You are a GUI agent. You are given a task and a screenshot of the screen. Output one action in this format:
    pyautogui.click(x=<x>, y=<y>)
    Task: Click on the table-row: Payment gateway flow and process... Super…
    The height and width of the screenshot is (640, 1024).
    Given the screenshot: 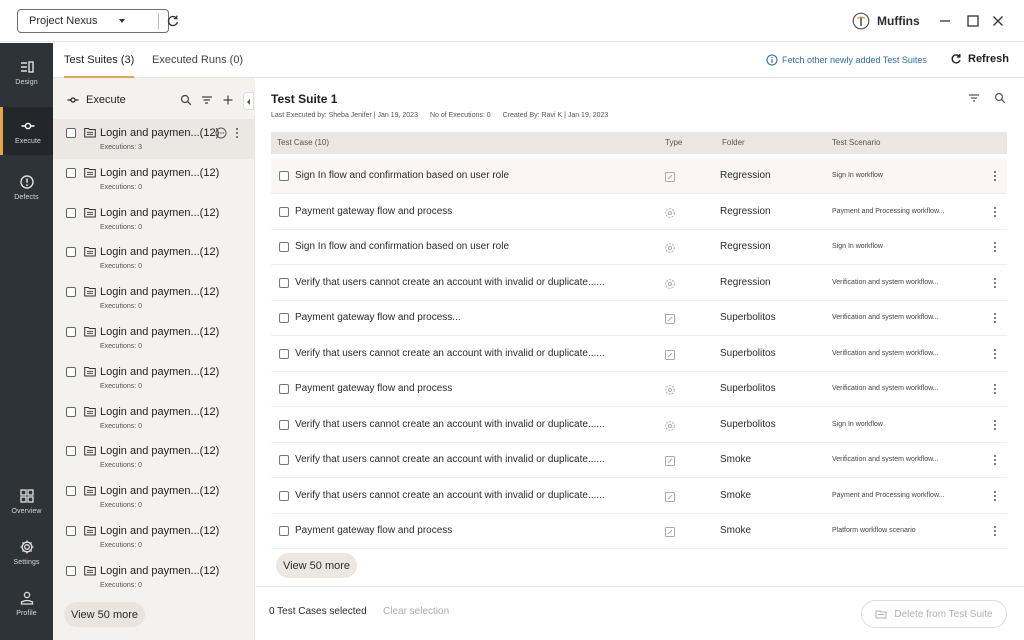 What is the action you would take?
    pyautogui.click(x=639, y=318)
    